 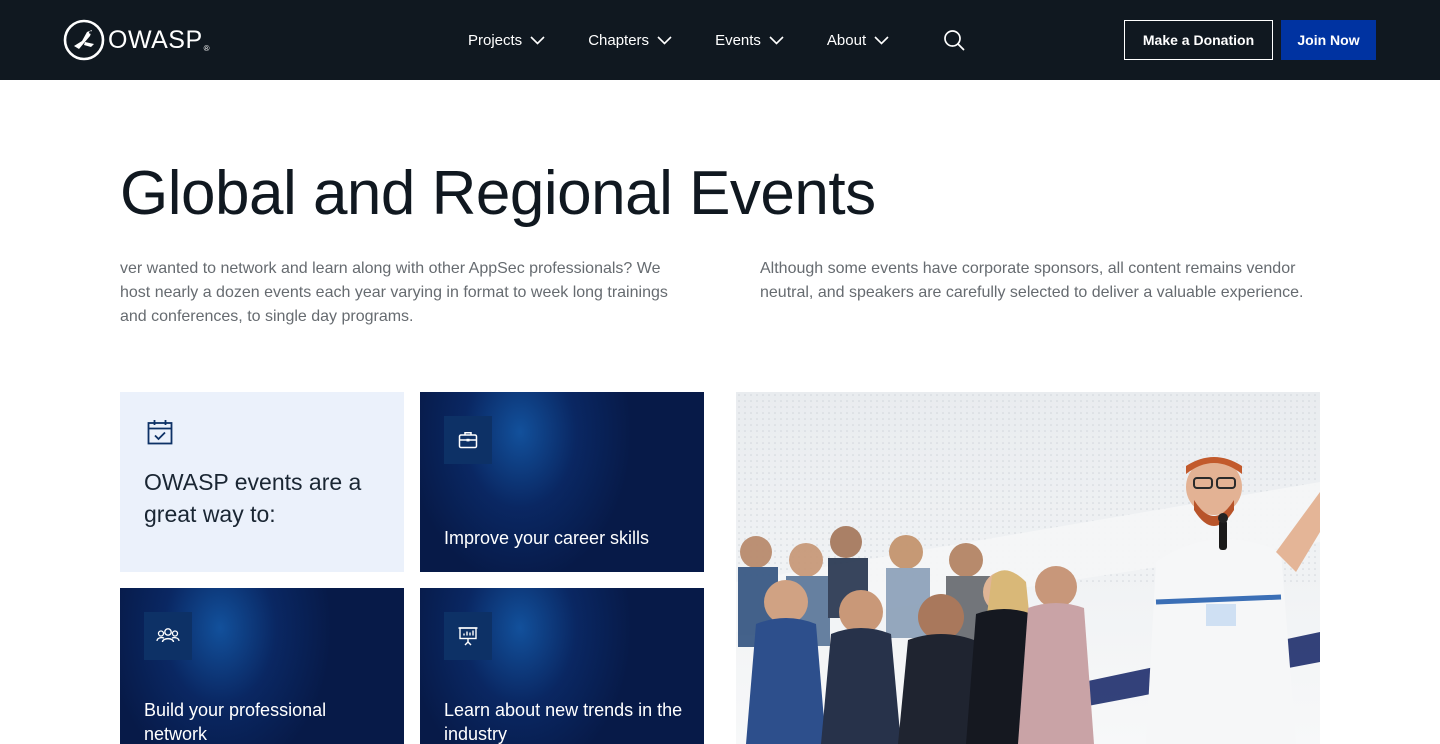 What do you see at coordinates (1198, 40) in the screenshot?
I see `donate-button: Make a Donation` at bounding box center [1198, 40].